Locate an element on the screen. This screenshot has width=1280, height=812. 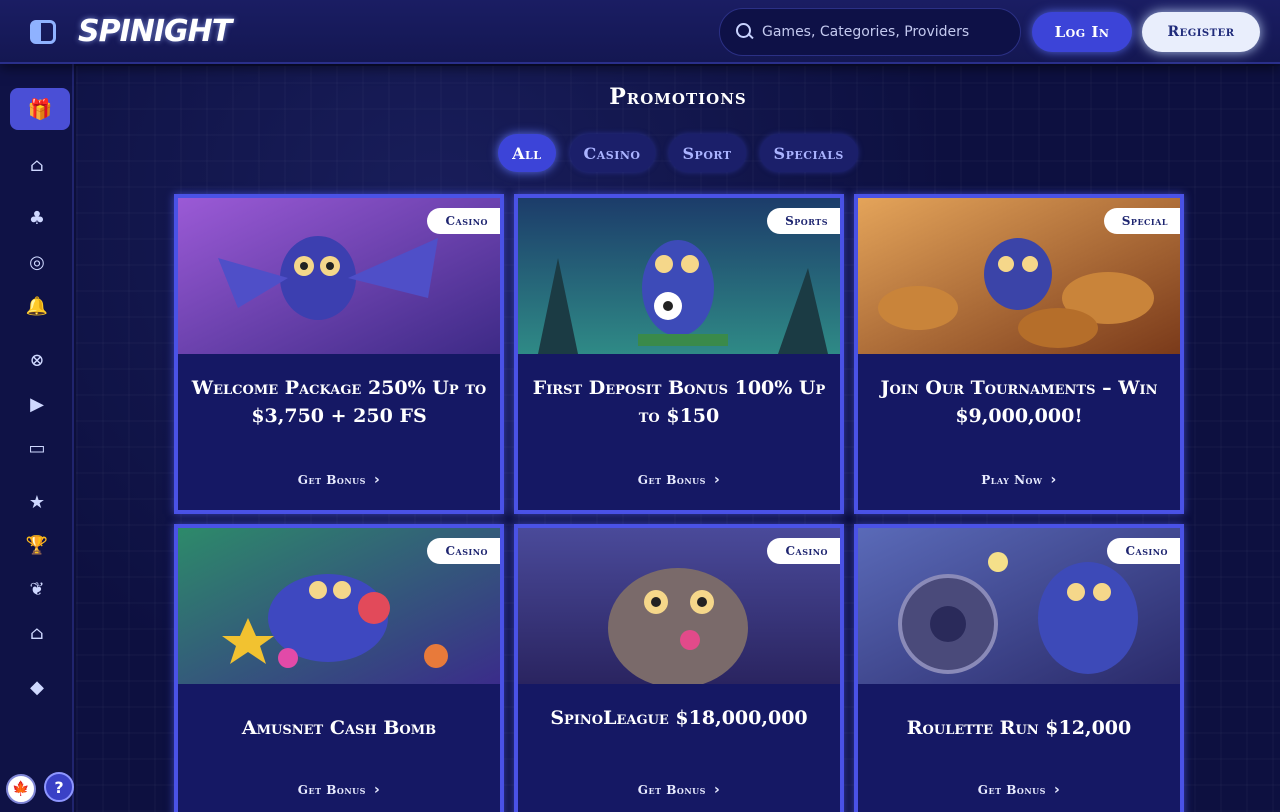
tab-casino: Casino is located at coordinates (612, 153).